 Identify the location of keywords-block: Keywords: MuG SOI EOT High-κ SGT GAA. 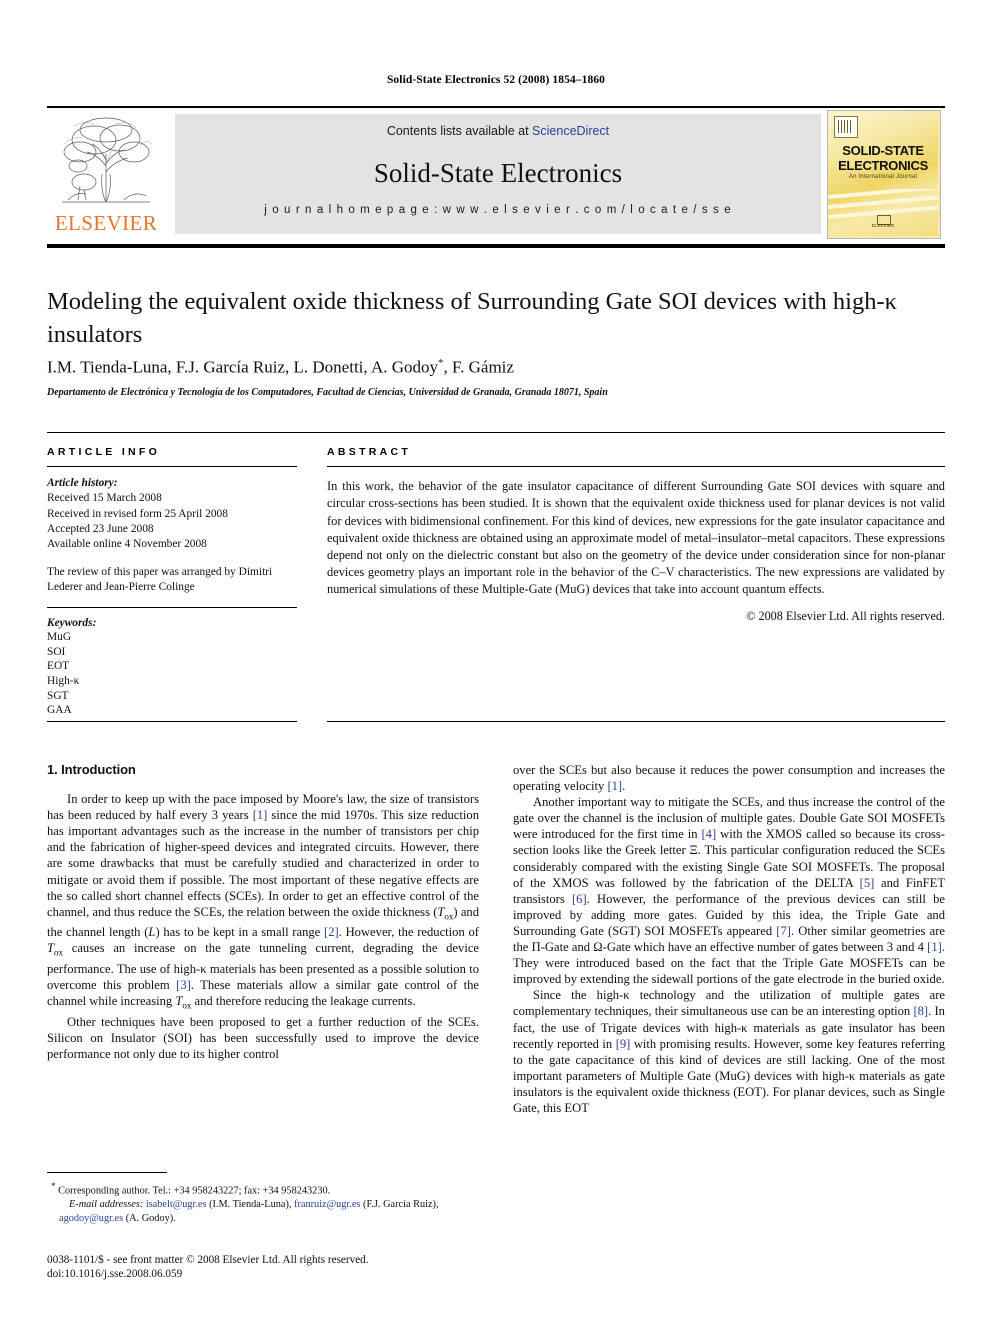
(172, 667).